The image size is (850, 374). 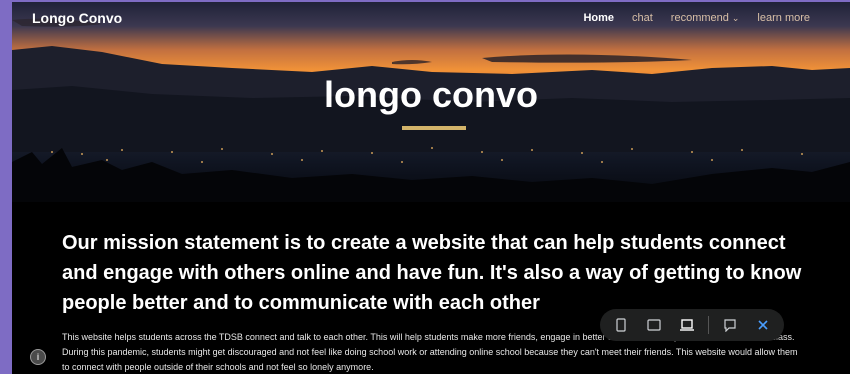 What do you see at coordinates (77, 18) in the screenshot?
I see `site-brand: Longo Convo` at bounding box center [77, 18].